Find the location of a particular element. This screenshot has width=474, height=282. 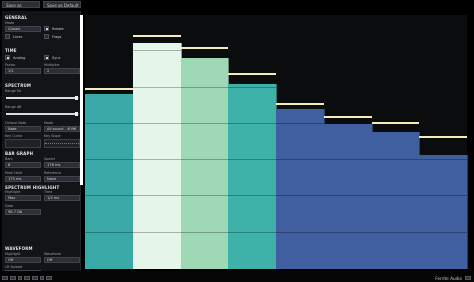

resize-icon is located at coordinates (468, 278).